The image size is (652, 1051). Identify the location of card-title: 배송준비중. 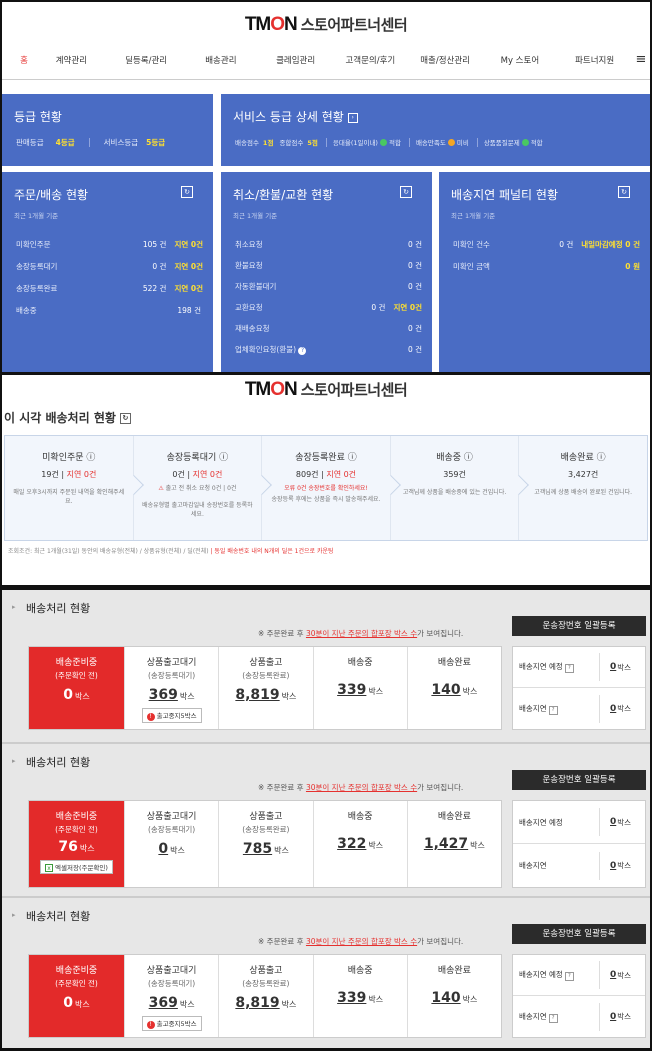
(76, 971).